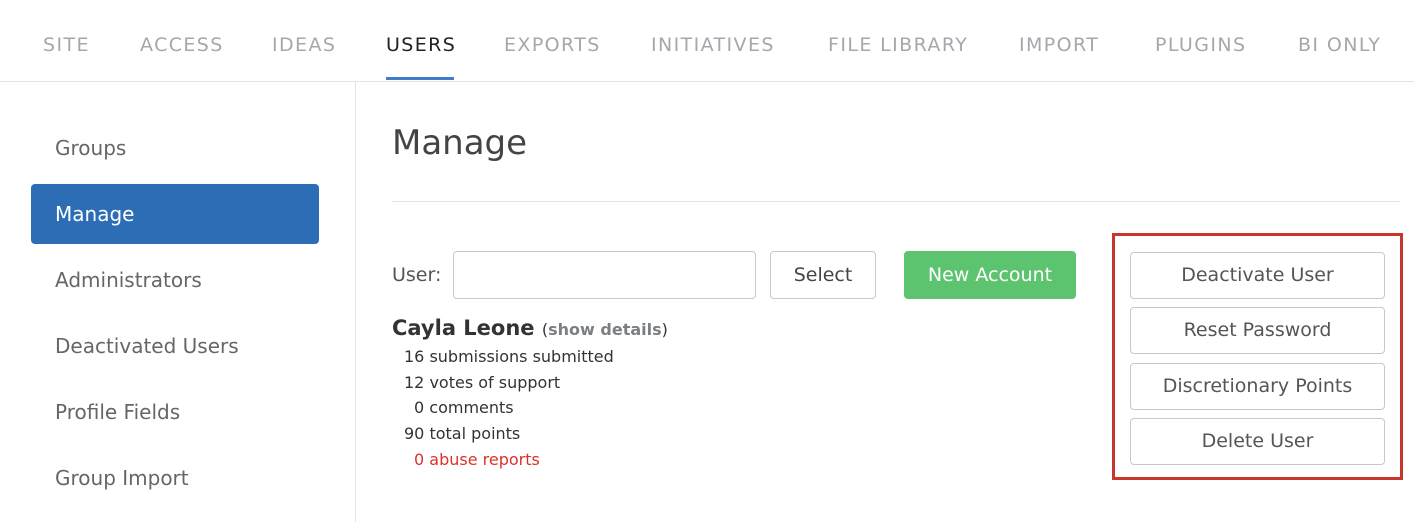 The width and height of the screenshot is (1414, 522). Describe the element at coordinates (464, 407) in the screenshot. I see `stat-comments: 0 comments` at that location.